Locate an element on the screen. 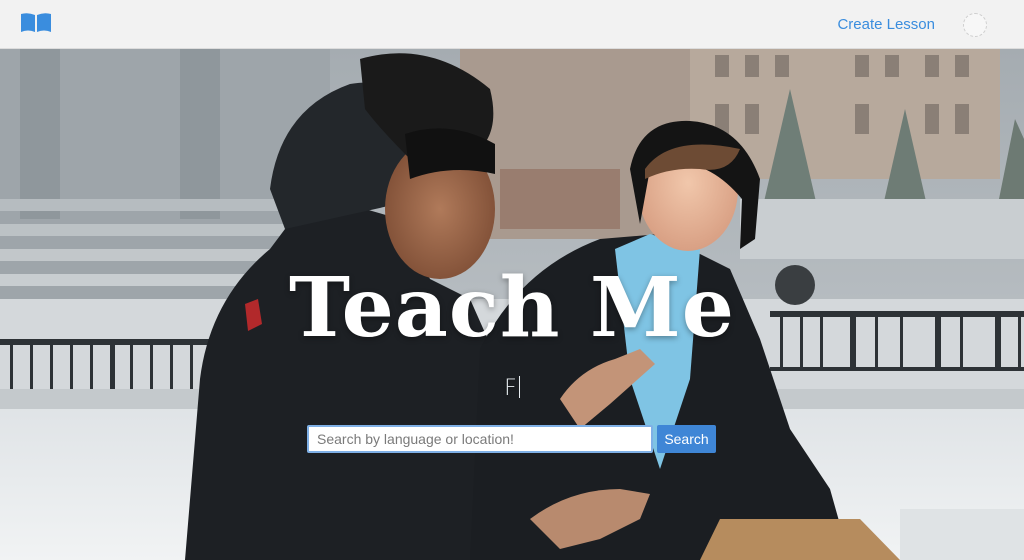 Image resolution: width=1024 pixels, height=560 pixels. typed-text: F is located at coordinates (512, 388).